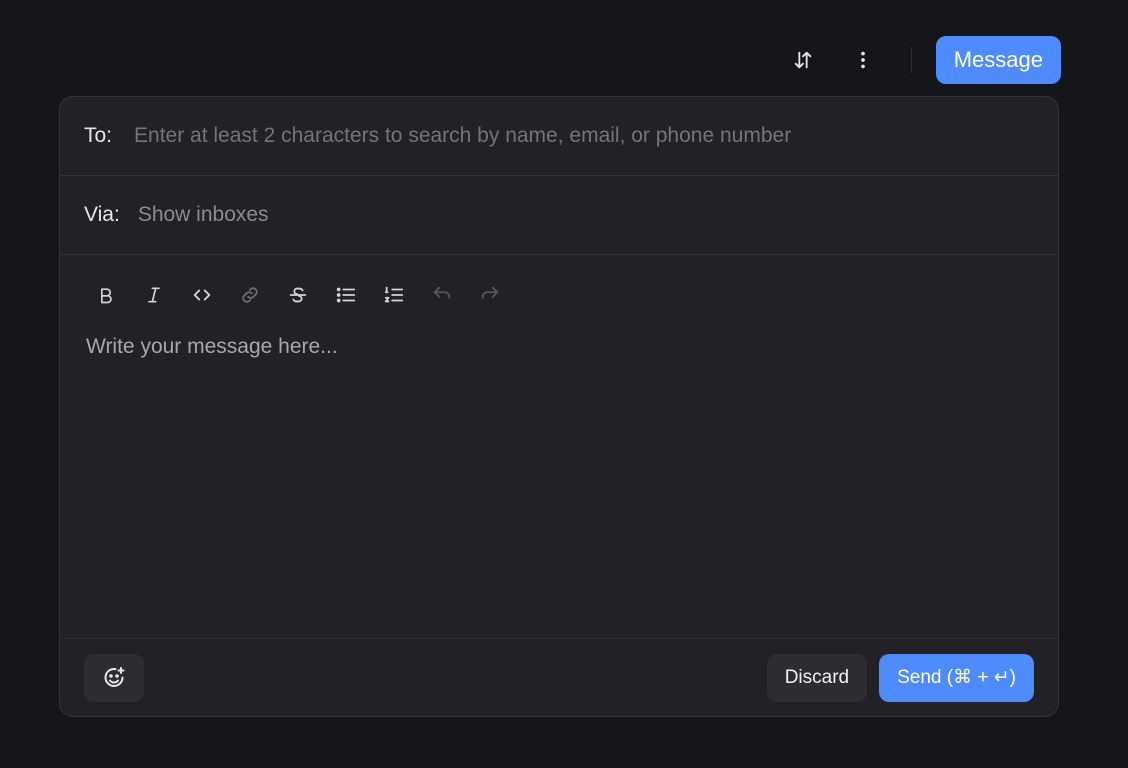  I want to click on sort-arrows-icon, so click(802, 60).